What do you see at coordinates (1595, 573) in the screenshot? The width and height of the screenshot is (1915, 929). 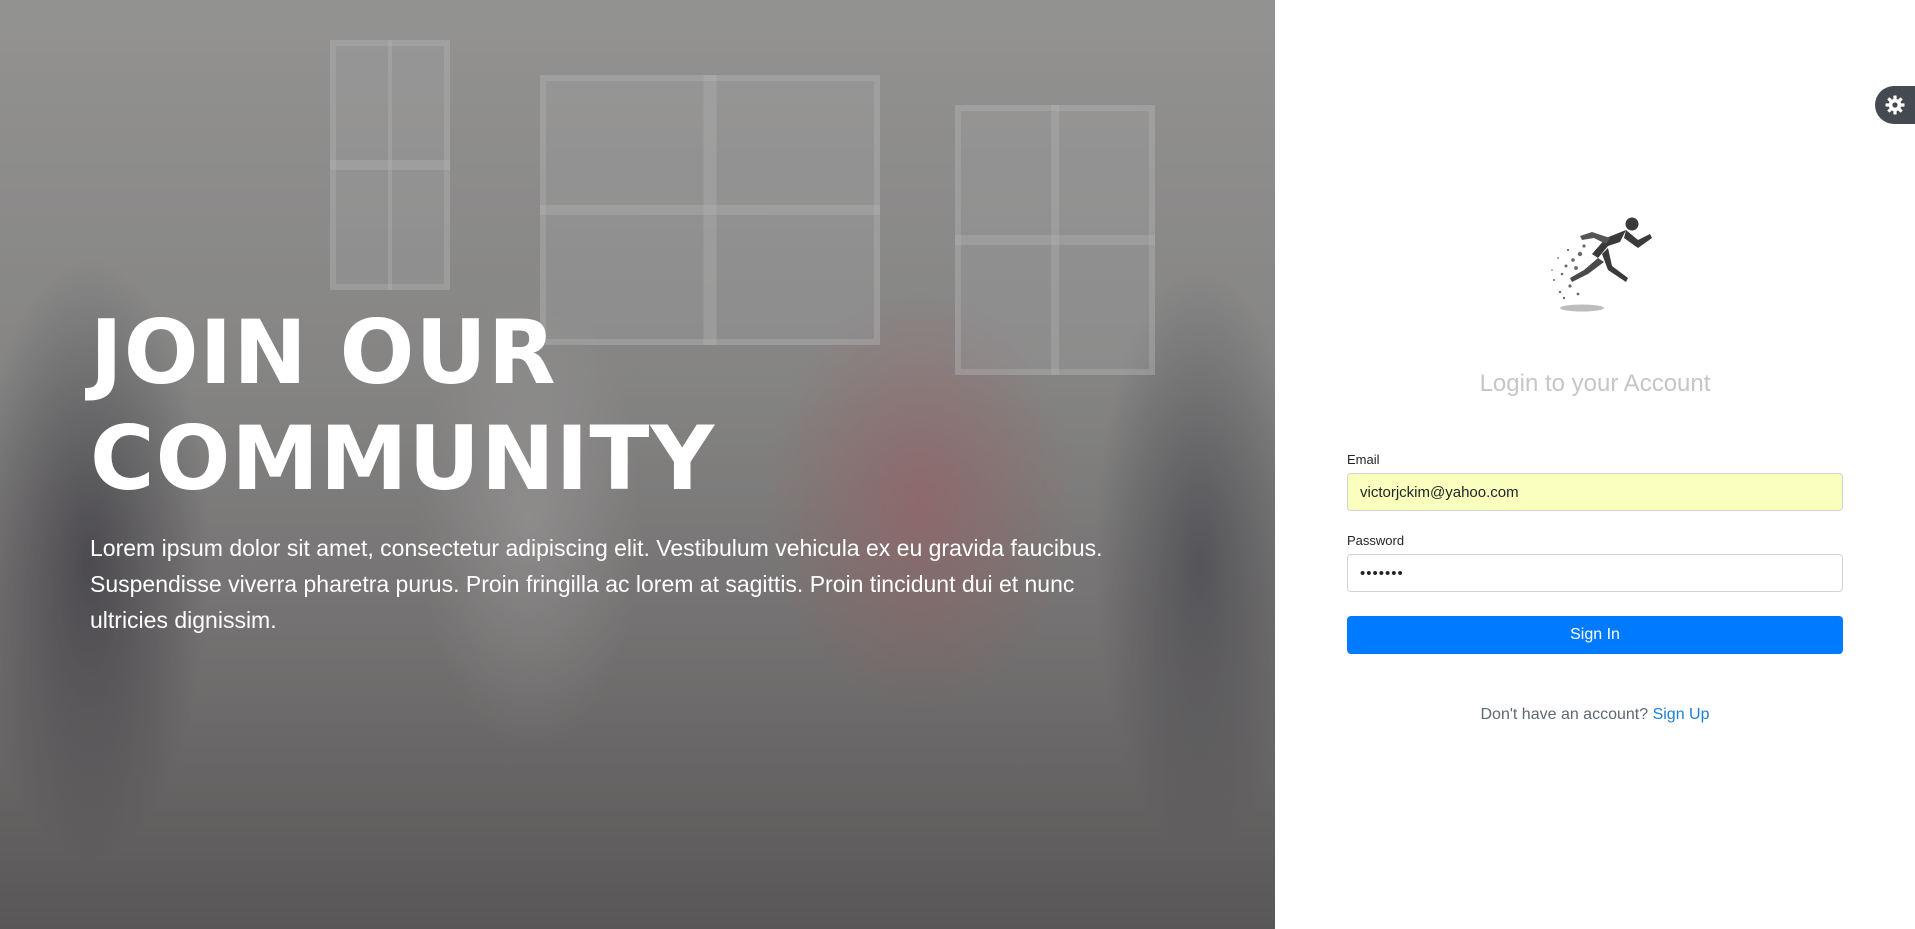 I see `password-field` at bounding box center [1595, 573].